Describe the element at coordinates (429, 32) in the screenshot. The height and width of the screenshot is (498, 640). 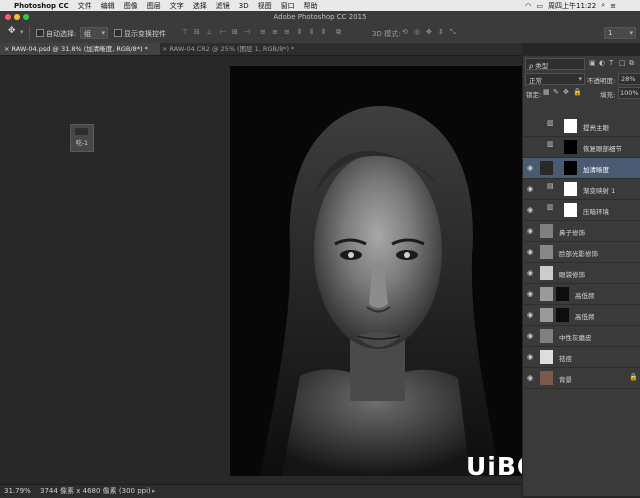
I see `3d-pan-icon: ✥` at that location.